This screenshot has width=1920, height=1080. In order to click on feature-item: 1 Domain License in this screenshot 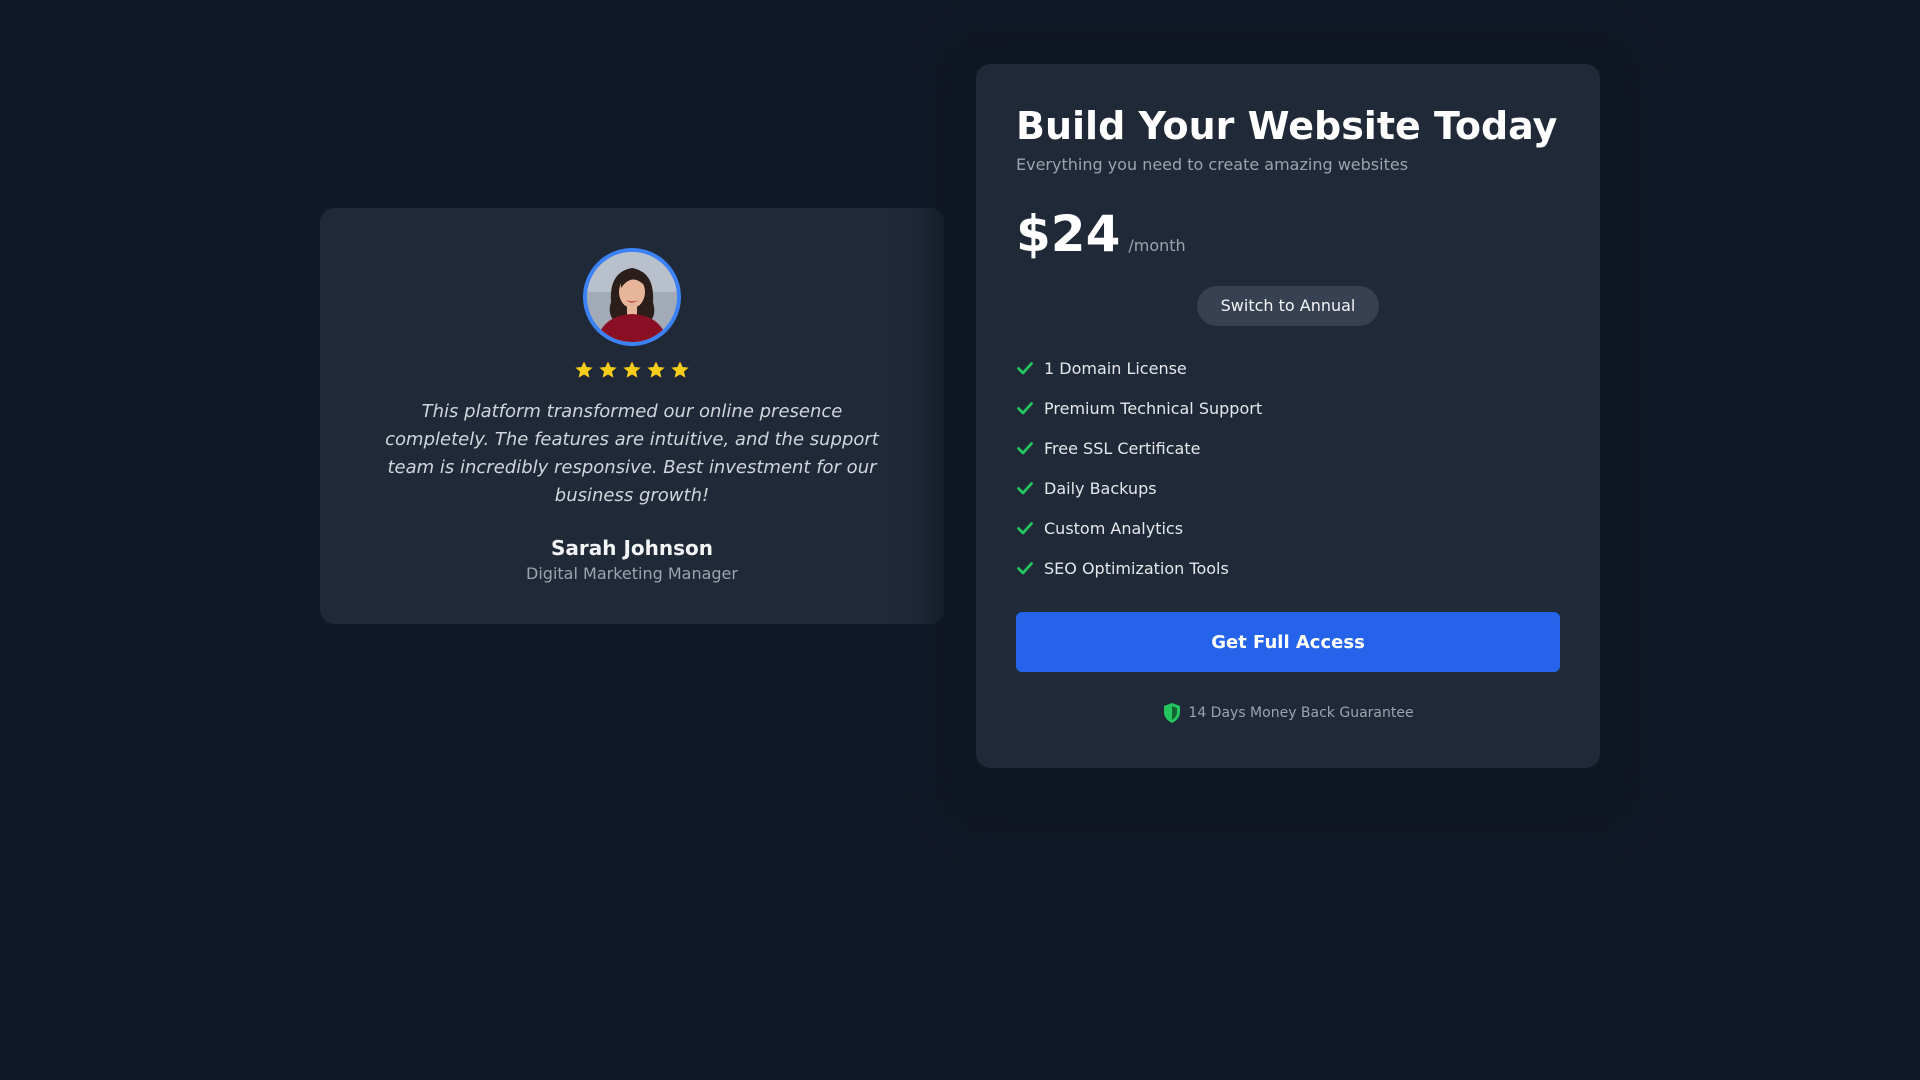, I will do `click(1288, 368)`.